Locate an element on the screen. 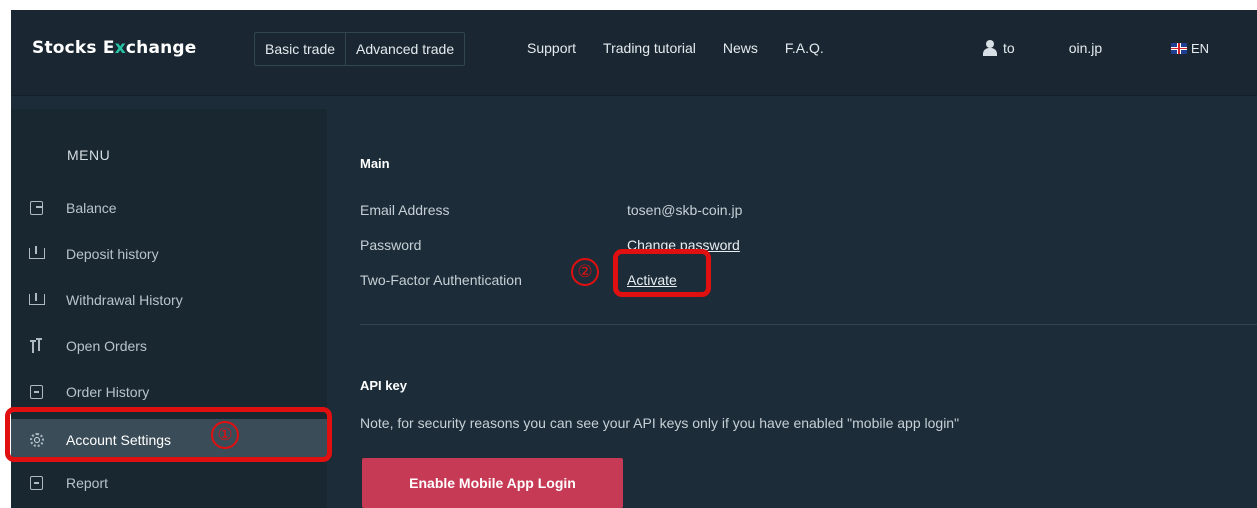  logo-text-suffix: change is located at coordinates (161, 48).